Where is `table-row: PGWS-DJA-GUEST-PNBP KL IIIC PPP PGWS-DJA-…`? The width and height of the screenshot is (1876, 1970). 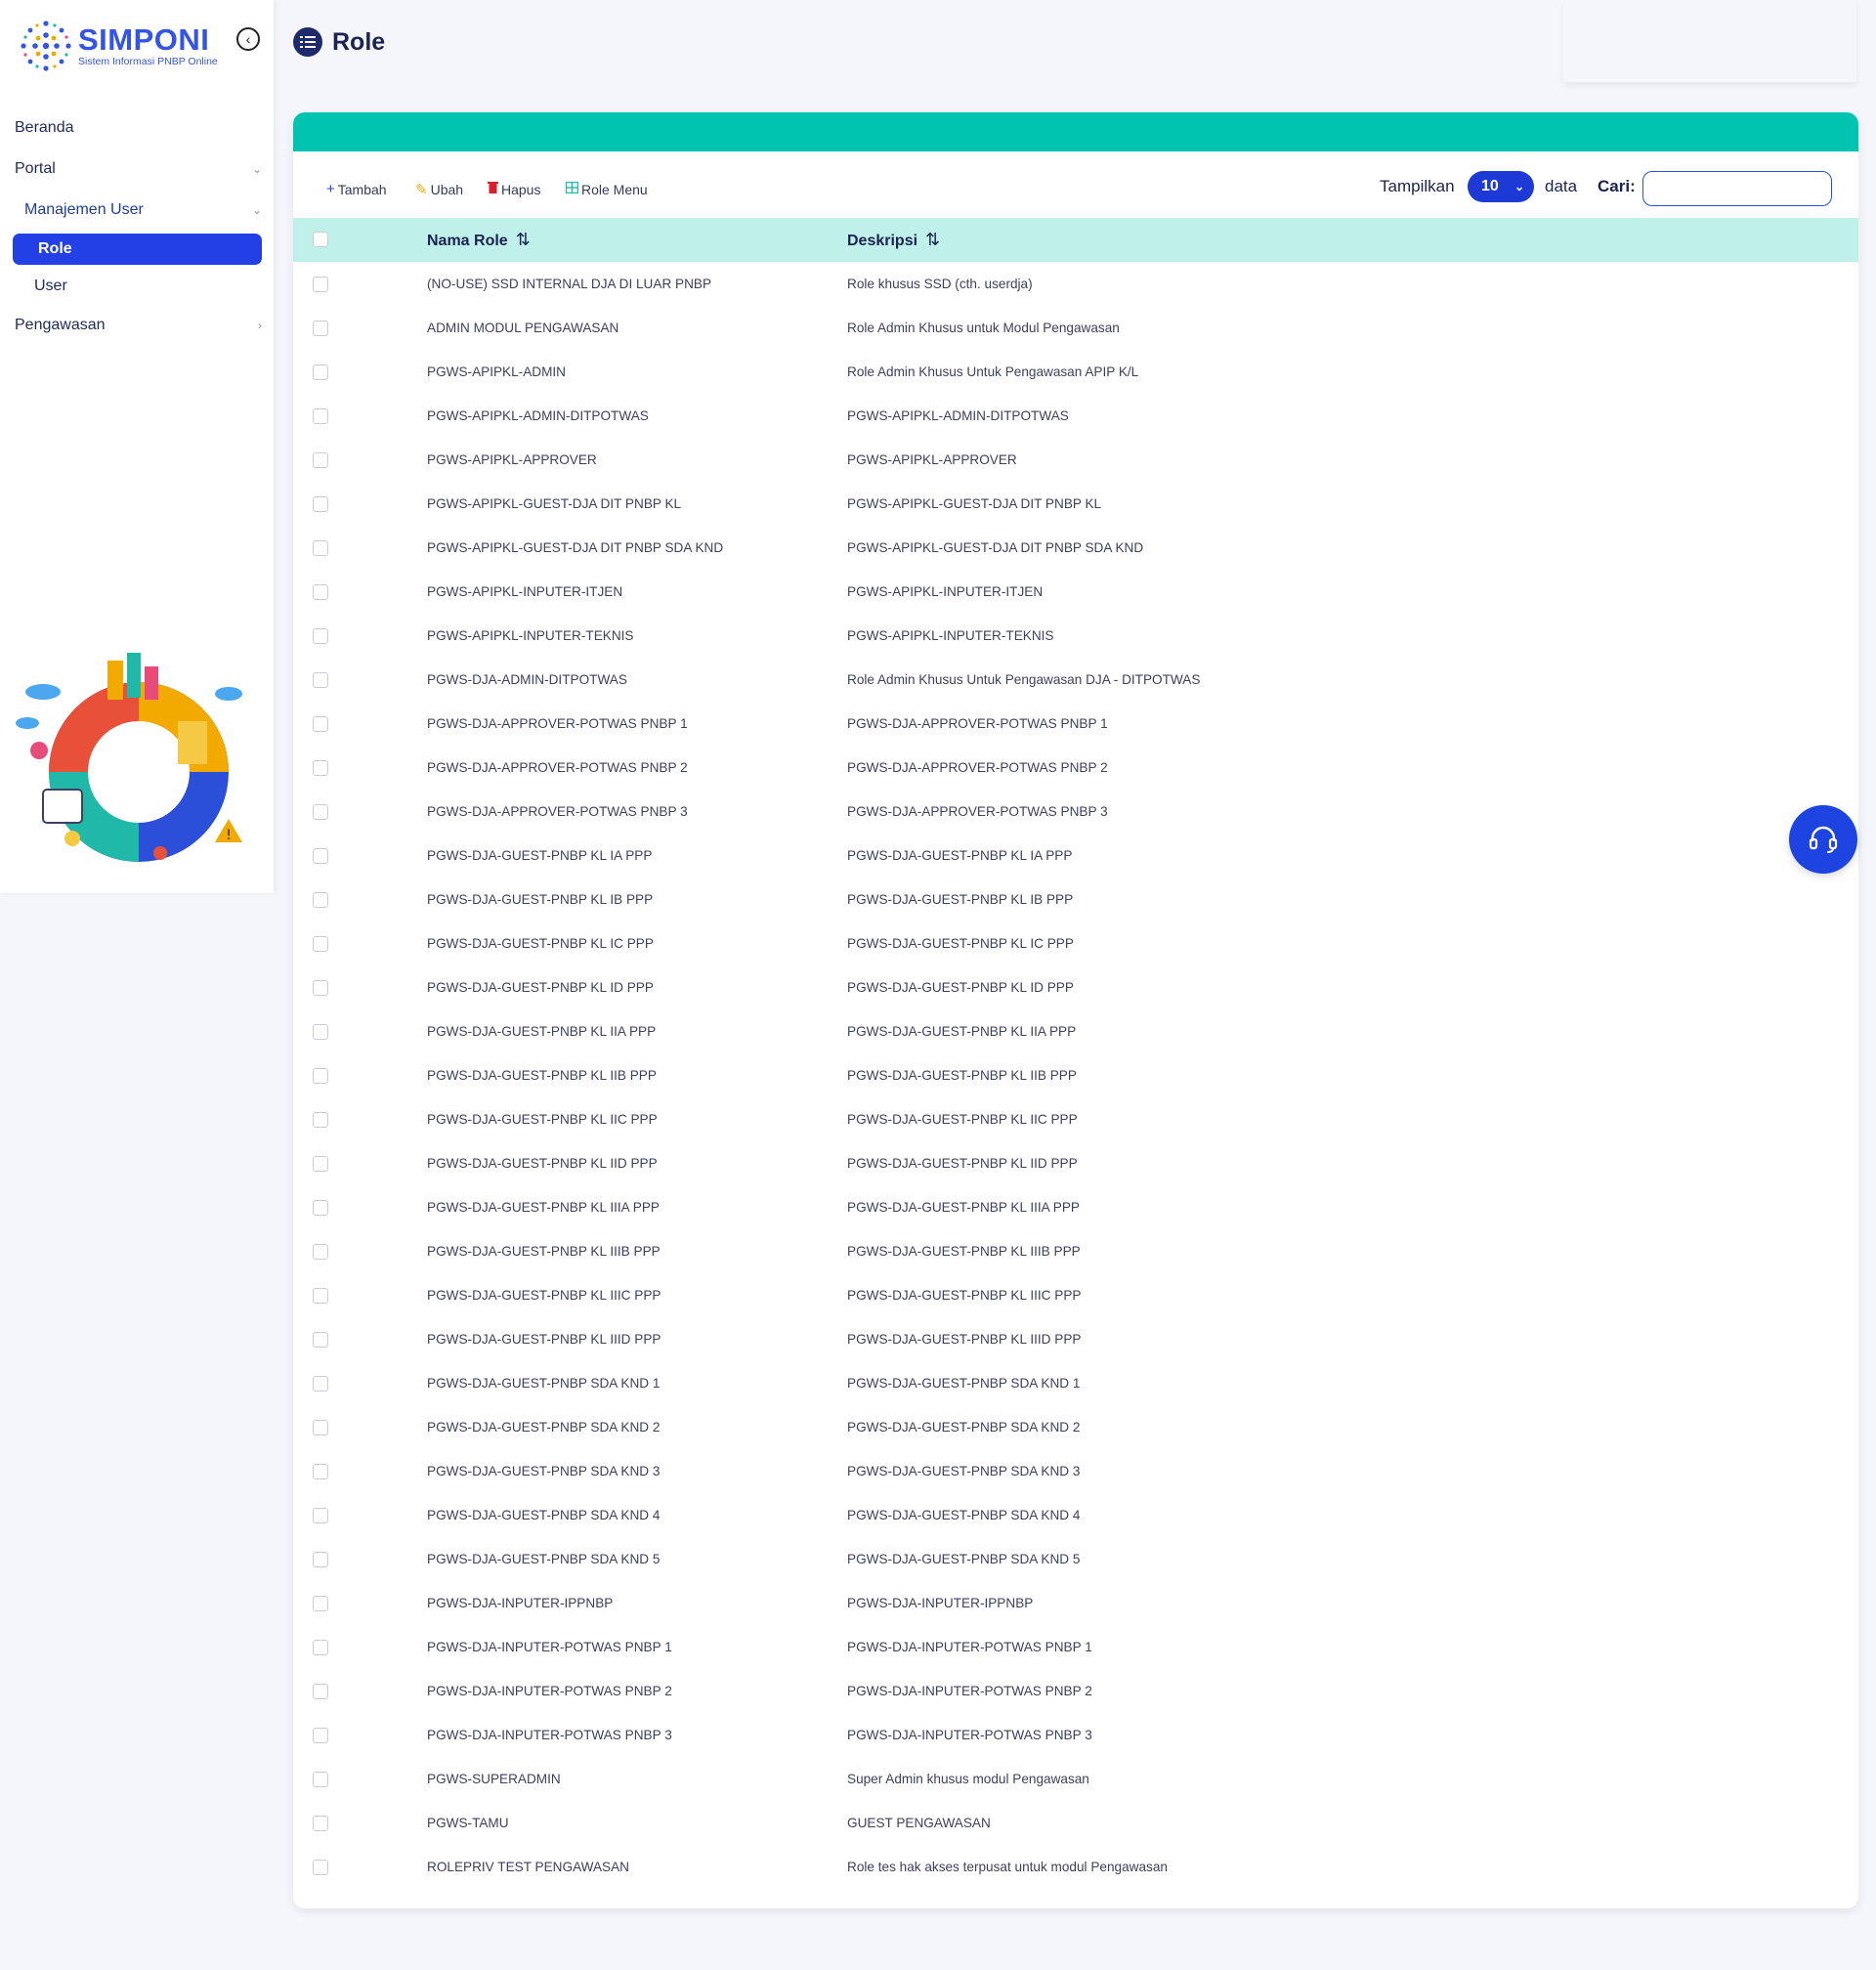 table-row: PGWS-DJA-GUEST-PNBP KL IIIC PPP PGWS-DJA-… is located at coordinates (1075, 1295).